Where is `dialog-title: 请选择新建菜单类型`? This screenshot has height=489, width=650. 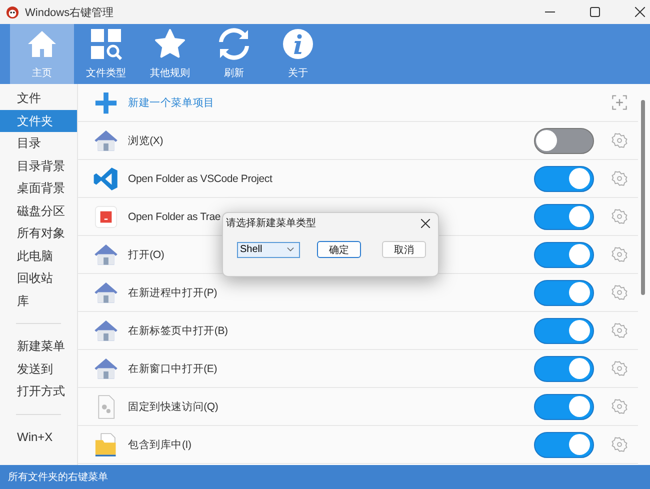
dialog-title: 请选择新建菜单类型 is located at coordinates (271, 223).